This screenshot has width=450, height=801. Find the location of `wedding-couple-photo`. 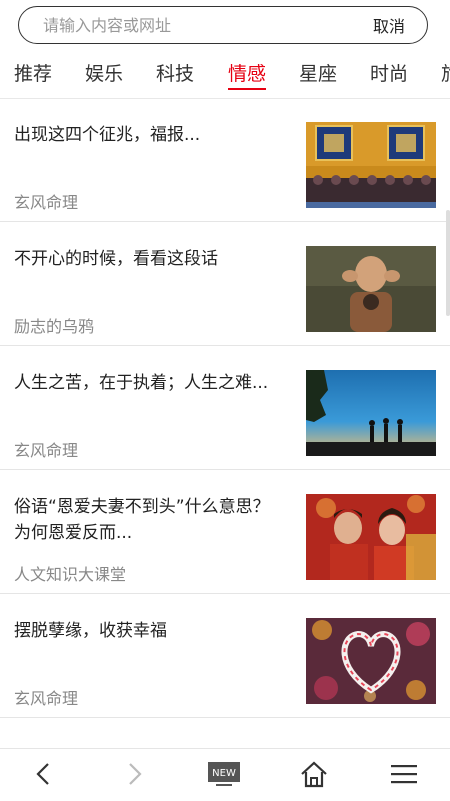

wedding-couple-photo is located at coordinates (371, 537).